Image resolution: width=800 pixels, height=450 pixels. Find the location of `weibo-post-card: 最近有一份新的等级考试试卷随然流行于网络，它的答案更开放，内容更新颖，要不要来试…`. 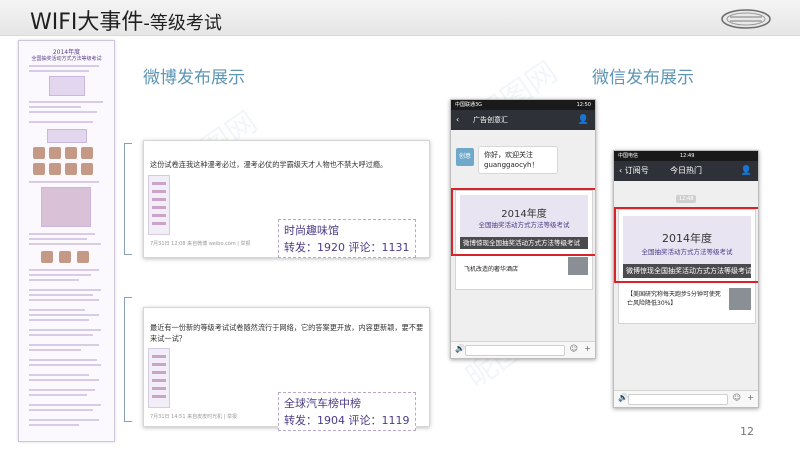

weibo-post-card: 最近有一份新的等级考试试卷随然流行于网络，它的答案更开放，内容更新颖，要不要来试… is located at coordinates (286, 369).